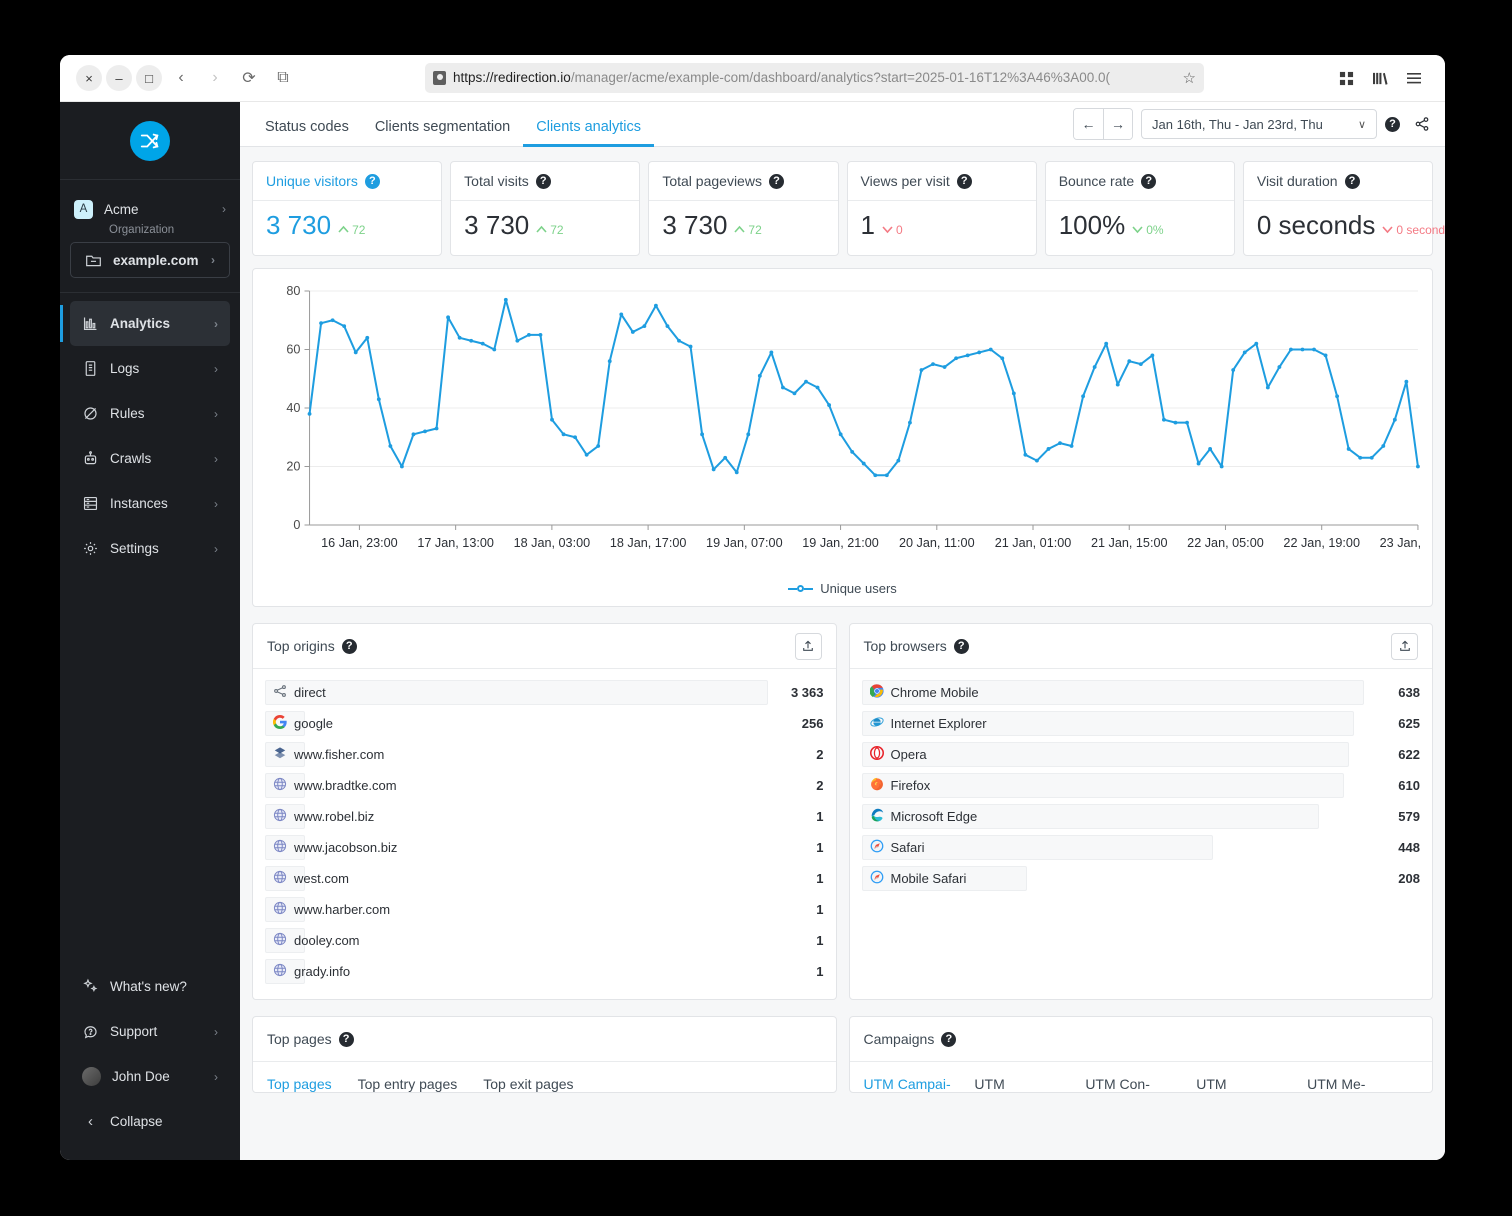 This screenshot has height=1216, width=1512. I want to click on extensions-grid-icon, so click(1346, 78).